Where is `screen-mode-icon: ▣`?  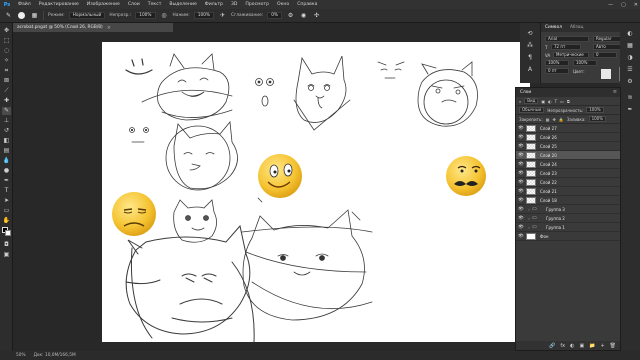
screen-mode-icon: ▣ is located at coordinates (6, 255).